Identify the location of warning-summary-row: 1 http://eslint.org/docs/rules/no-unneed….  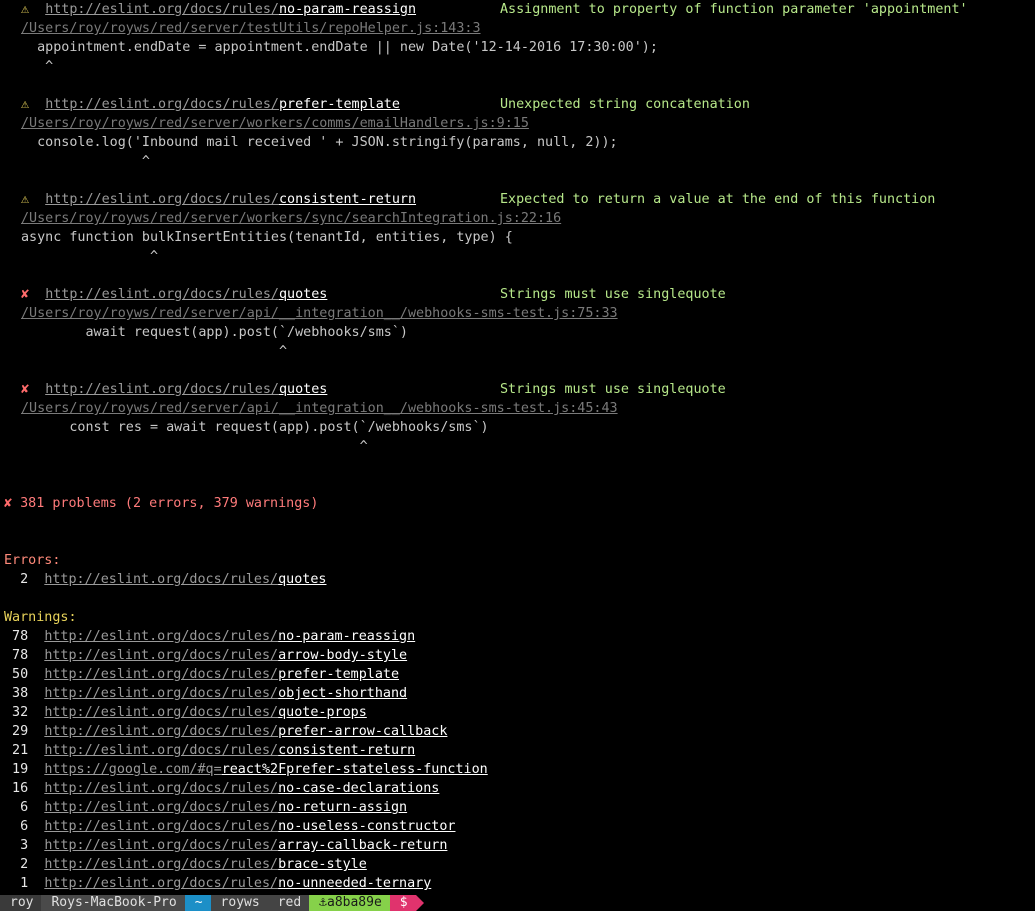
(217, 883).